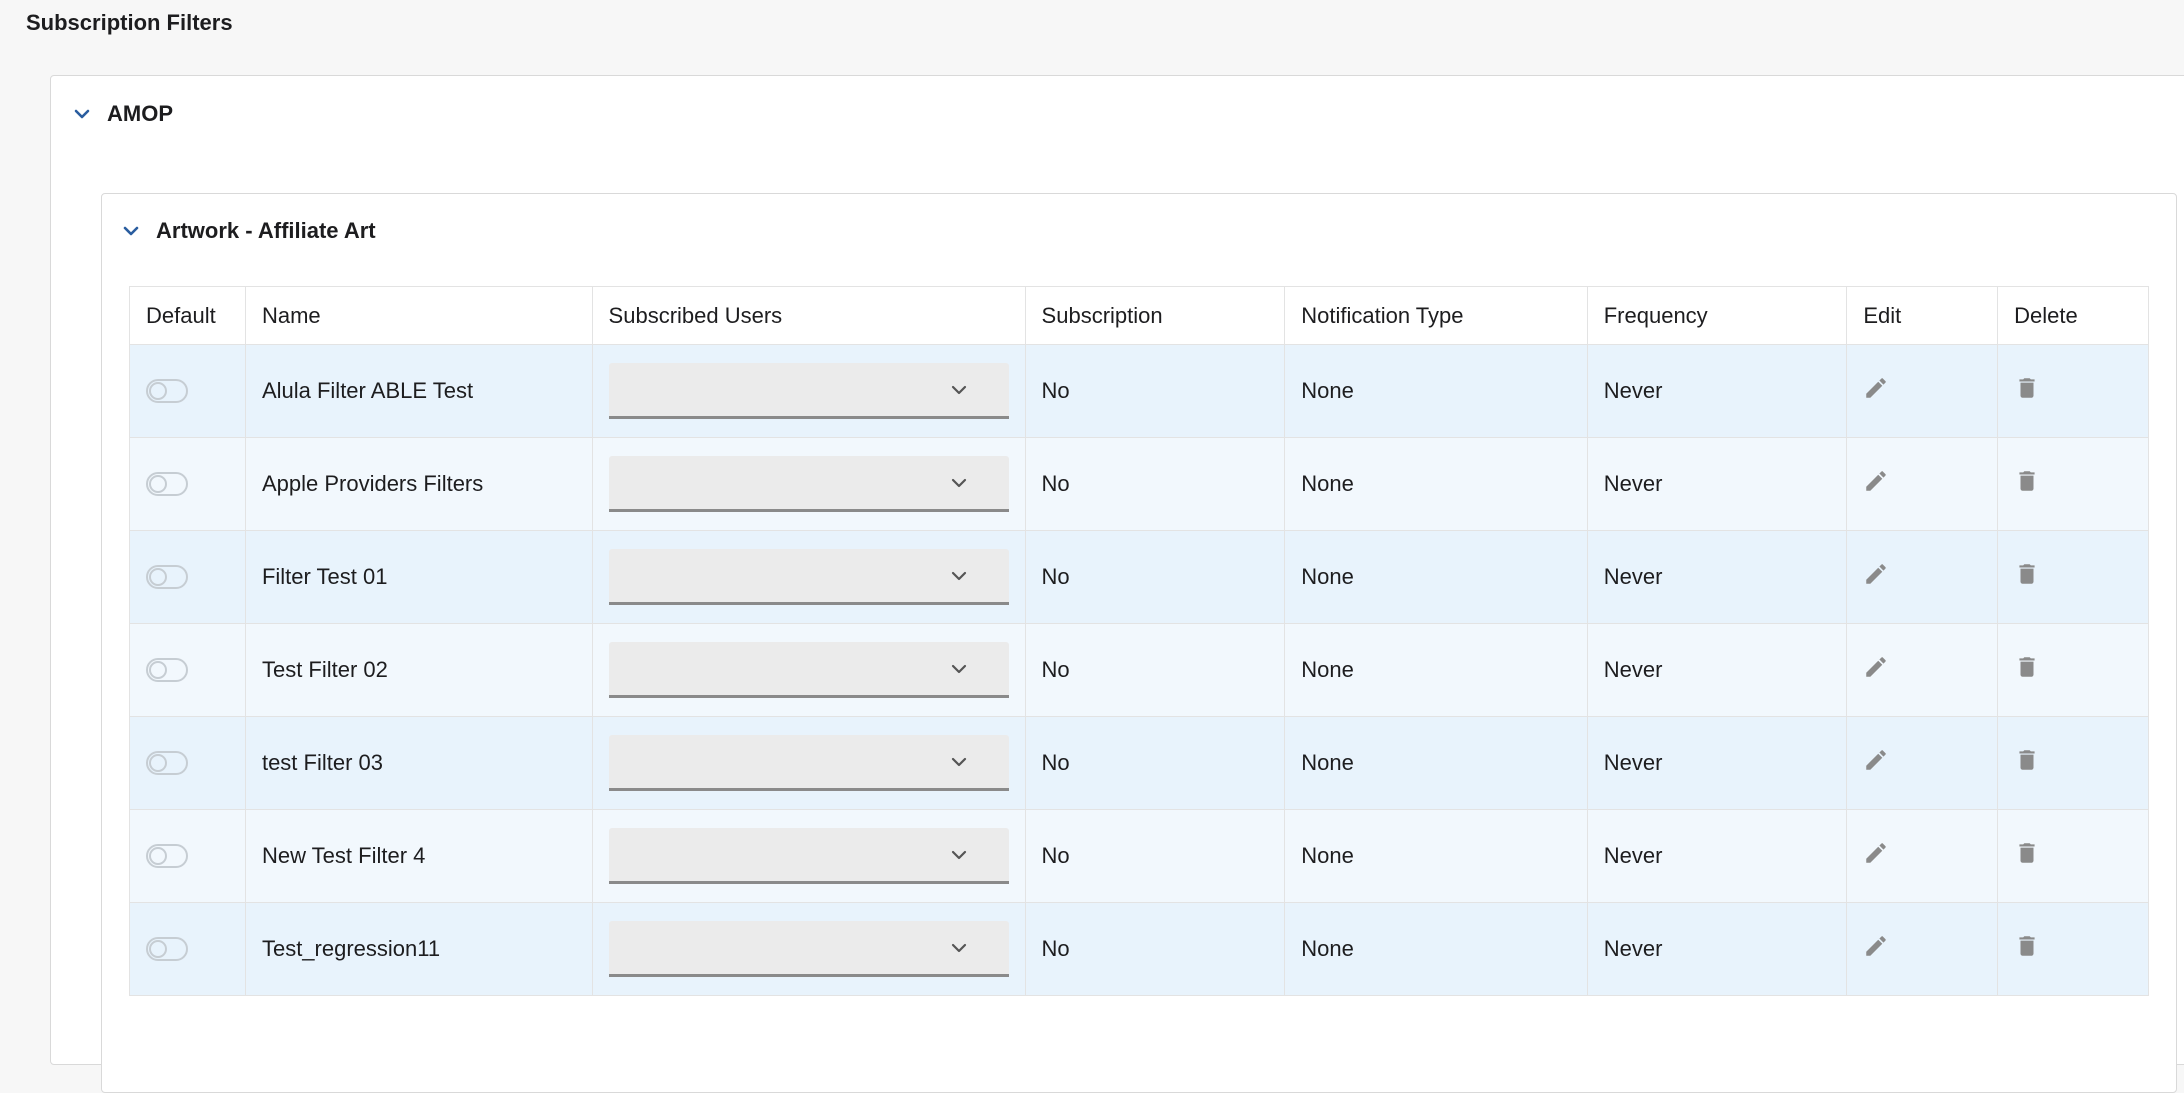 The image size is (2184, 1093). What do you see at coordinates (418, 484) in the screenshot?
I see `filter-name: Apple Providers Filters` at bounding box center [418, 484].